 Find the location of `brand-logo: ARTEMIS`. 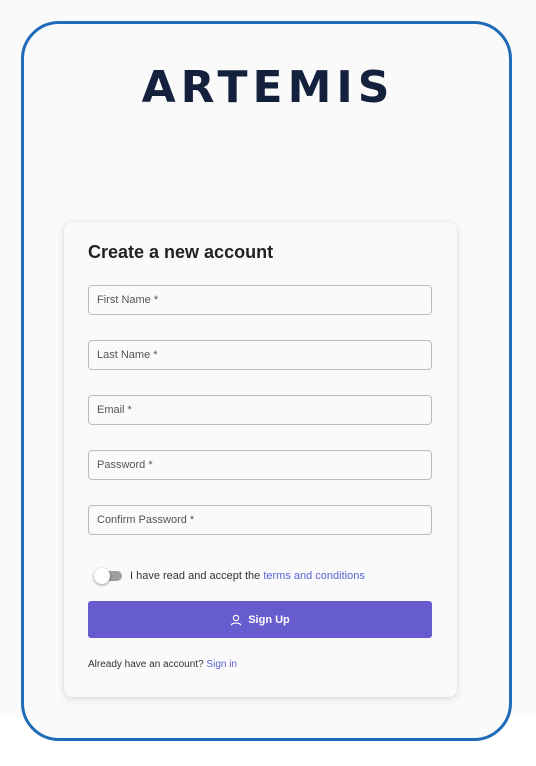

brand-logo: ARTEMIS is located at coordinates (268, 87).